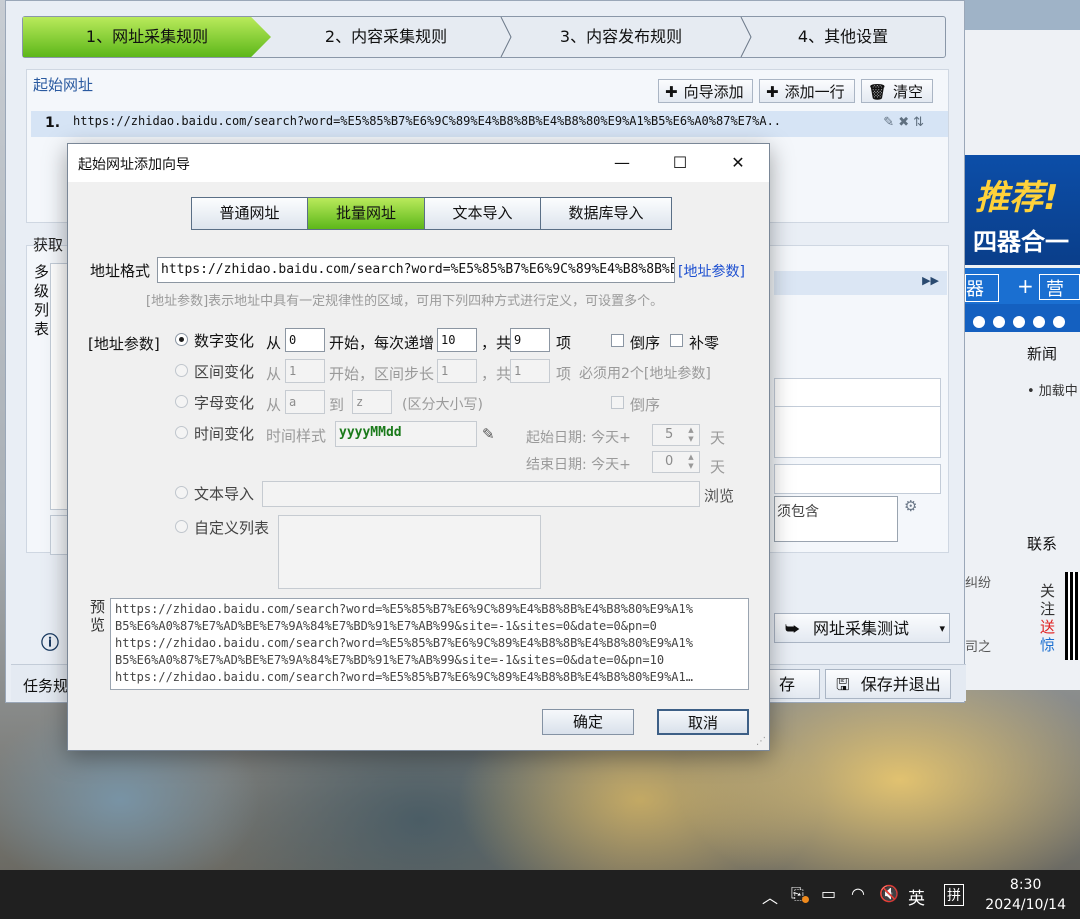  What do you see at coordinates (578, 465) in the screenshot?
I see `end-date-label: 结束日期: 今天+` at bounding box center [578, 465].